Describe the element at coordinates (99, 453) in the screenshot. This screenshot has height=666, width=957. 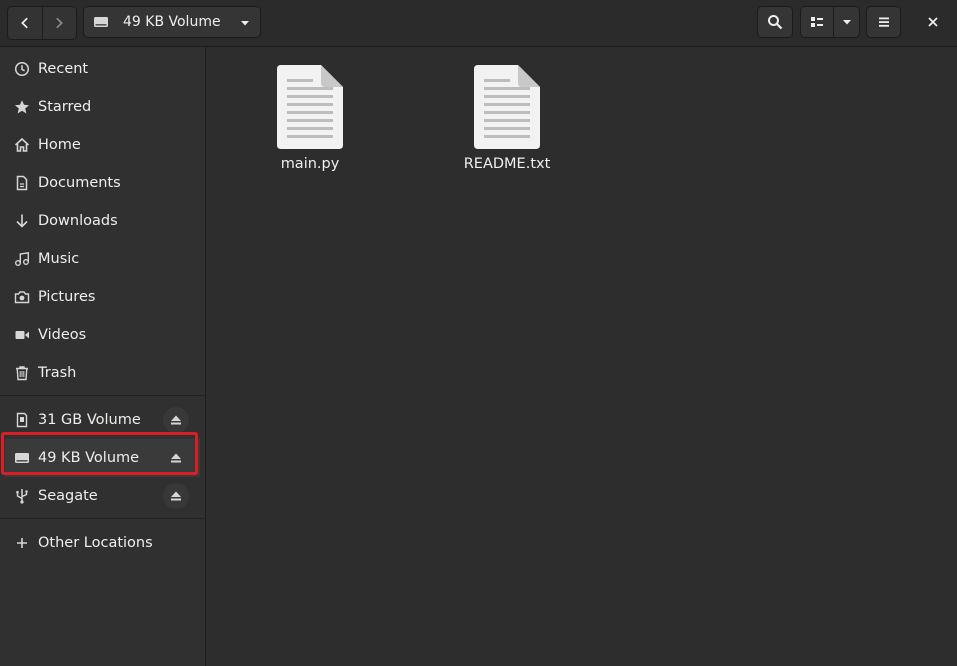
I see `highlight-annotation` at that location.